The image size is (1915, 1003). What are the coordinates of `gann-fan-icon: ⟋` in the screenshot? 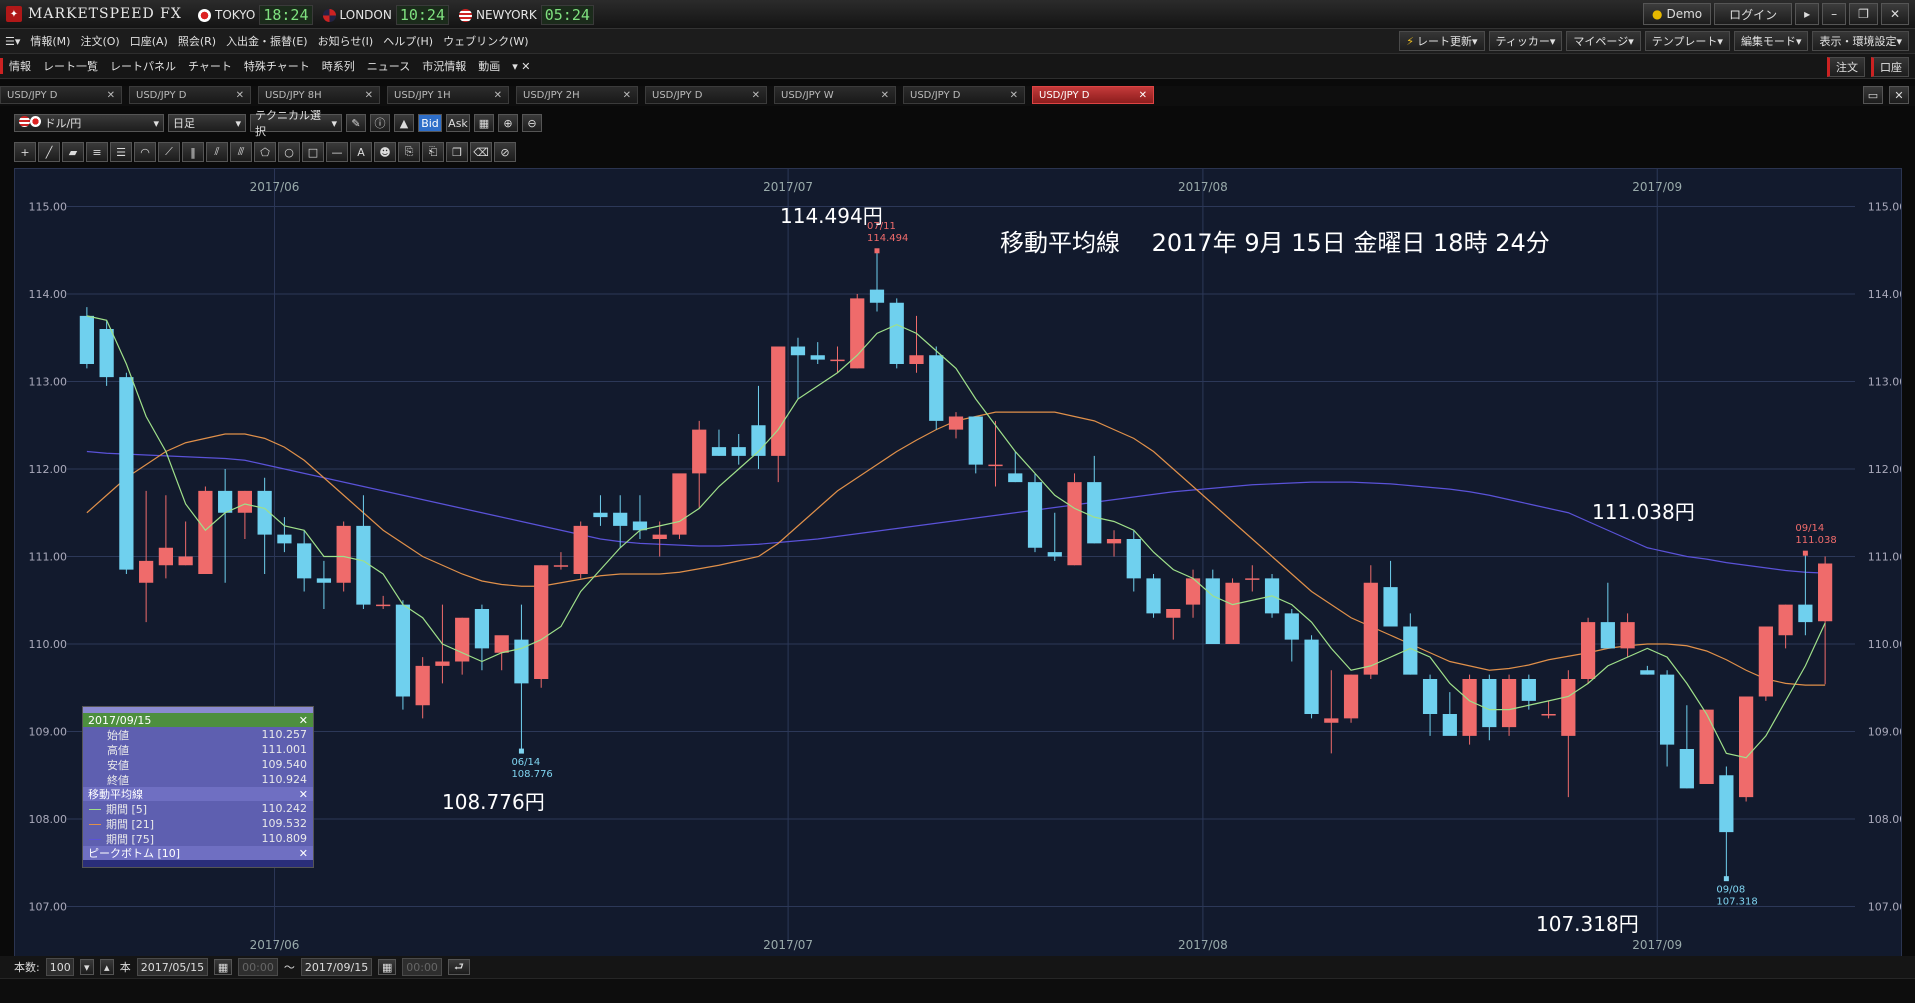 It's located at (169, 152).